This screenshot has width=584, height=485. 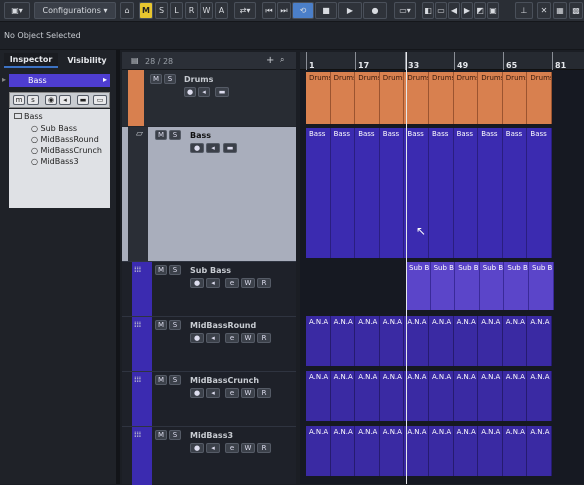 I want to click on play-icon: ▶, so click(x=350, y=10).